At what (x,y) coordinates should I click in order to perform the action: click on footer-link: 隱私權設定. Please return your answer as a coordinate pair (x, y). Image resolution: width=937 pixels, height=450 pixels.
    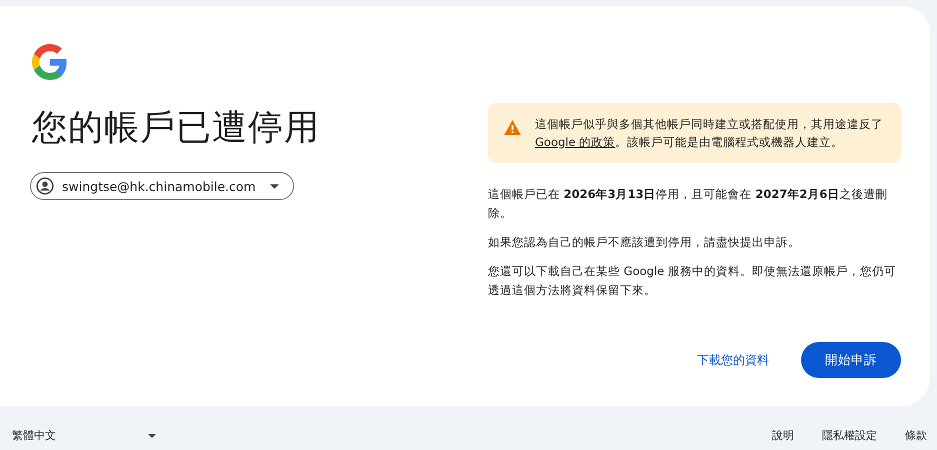
    Looking at the image, I should click on (849, 435).